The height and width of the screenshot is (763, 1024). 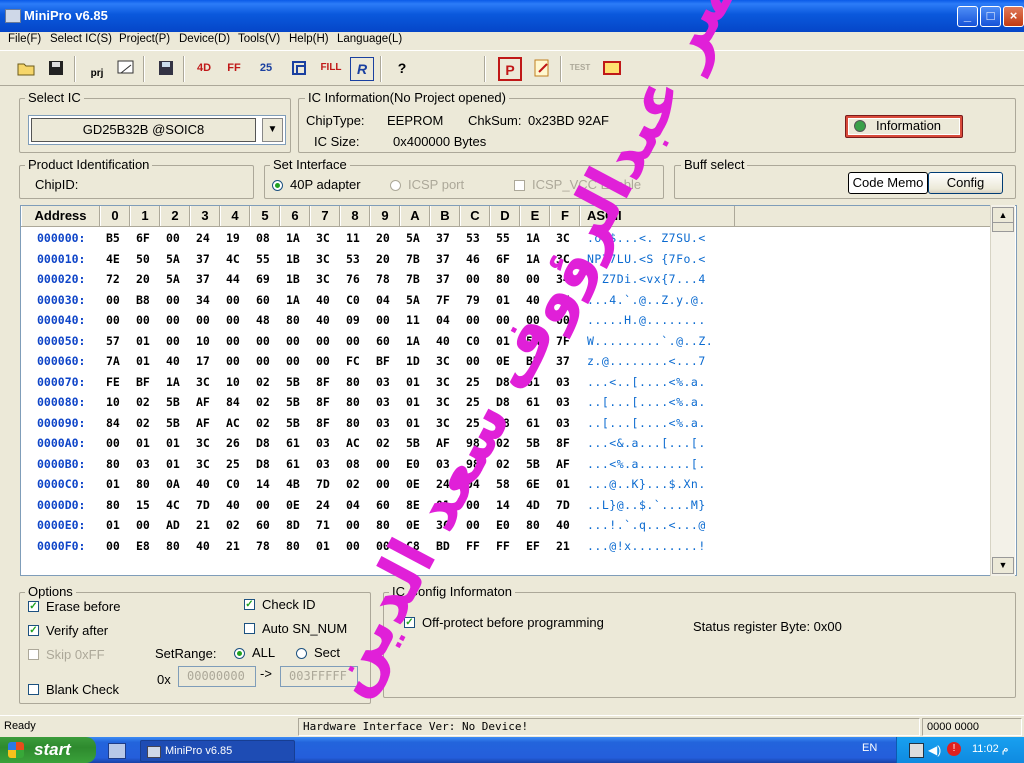 I want to click on menu-device: Device(D), so click(x=204, y=39).